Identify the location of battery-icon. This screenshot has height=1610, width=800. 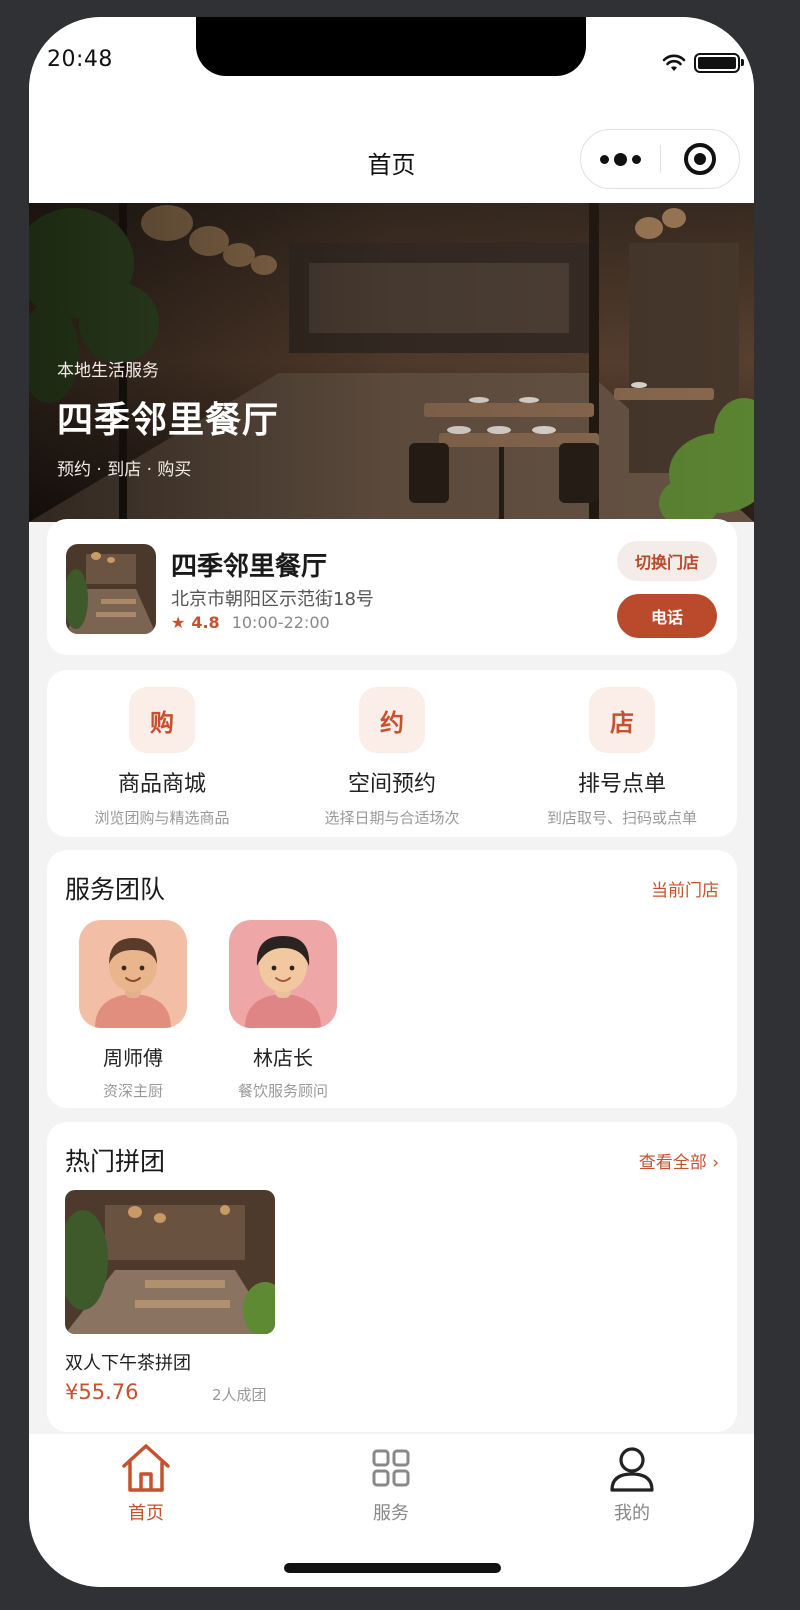
(719, 63).